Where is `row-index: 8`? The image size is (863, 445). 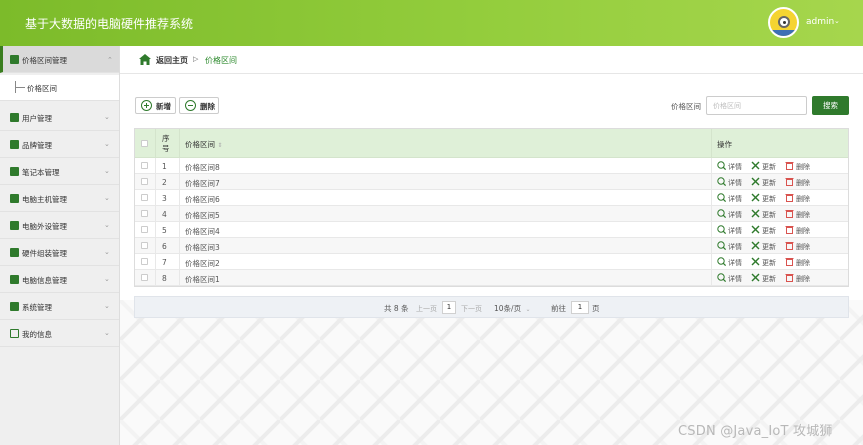 row-index: 8 is located at coordinates (164, 278).